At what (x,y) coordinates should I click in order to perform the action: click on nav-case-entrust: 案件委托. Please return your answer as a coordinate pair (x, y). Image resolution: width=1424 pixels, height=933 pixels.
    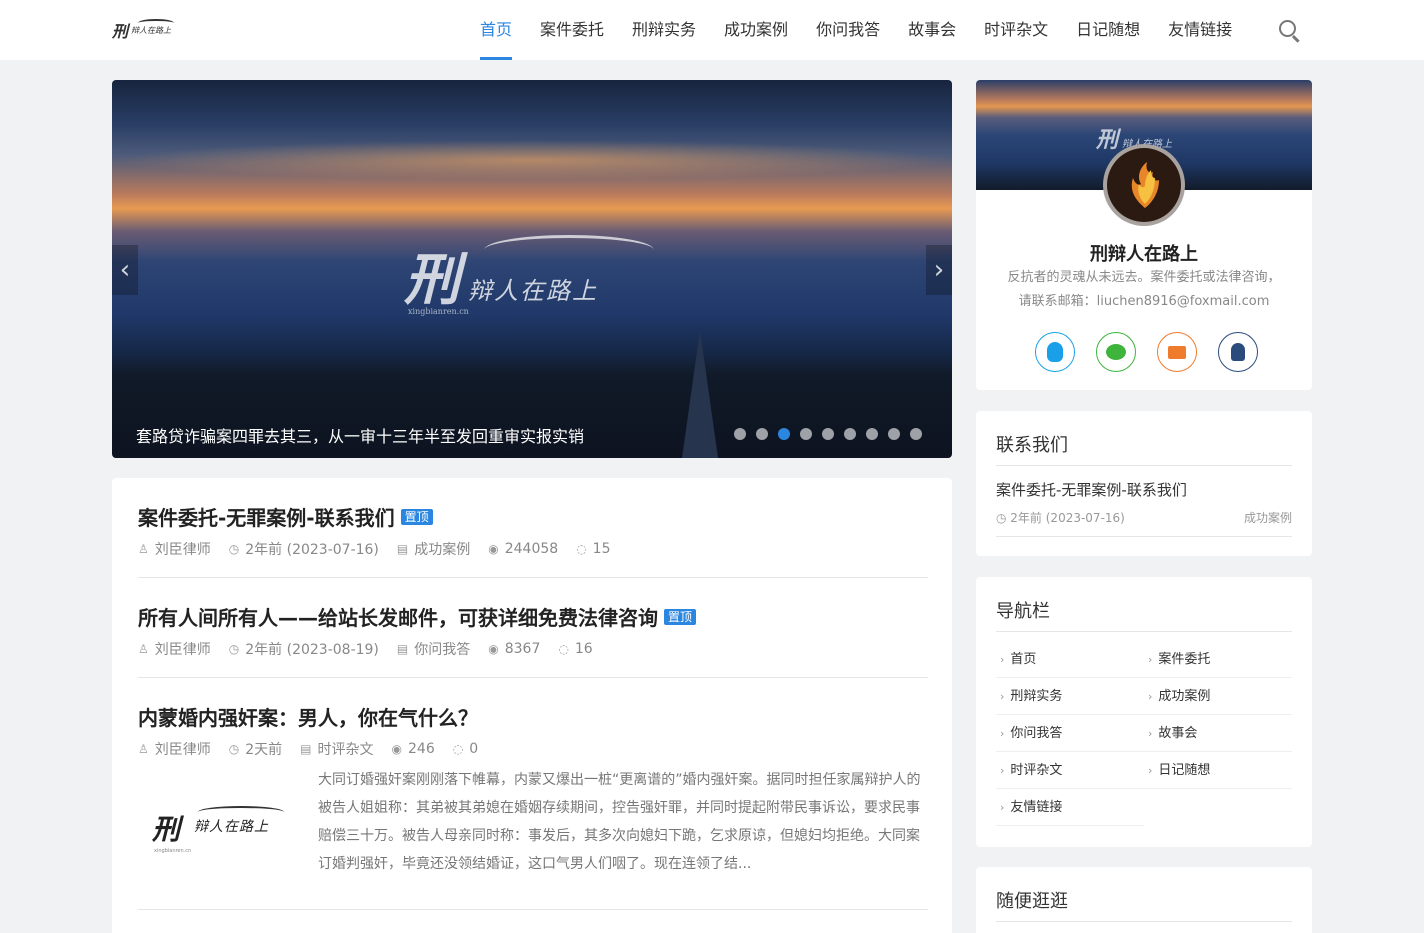
    Looking at the image, I should click on (572, 30).